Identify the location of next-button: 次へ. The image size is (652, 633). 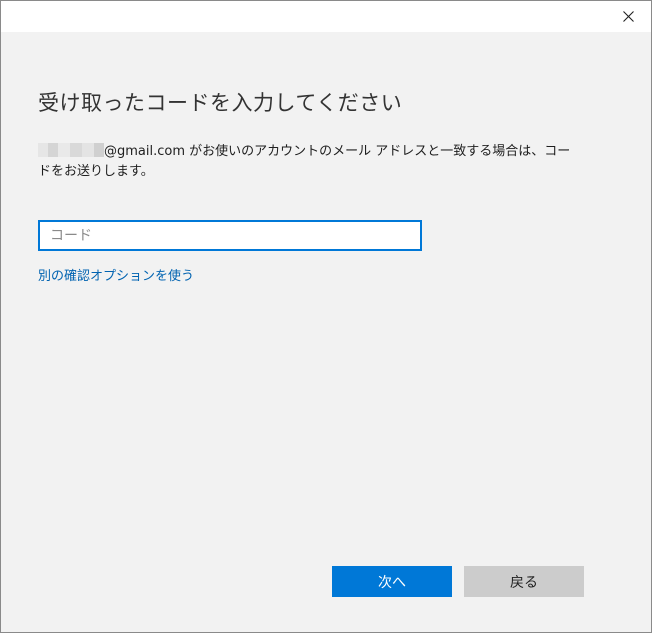
(392, 581).